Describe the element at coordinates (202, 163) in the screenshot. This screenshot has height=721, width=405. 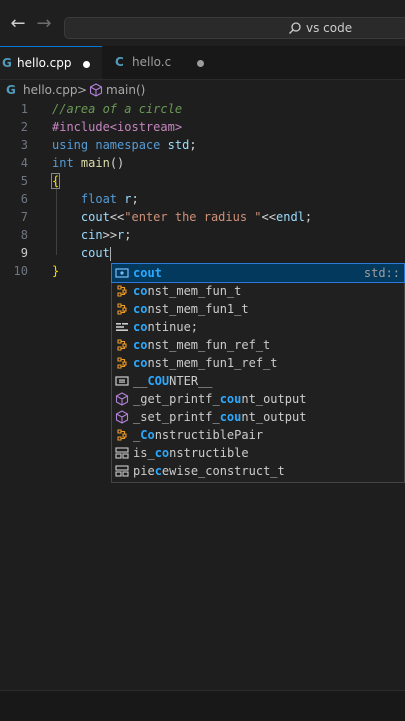
I see `code-line: 4 int main()` at that location.